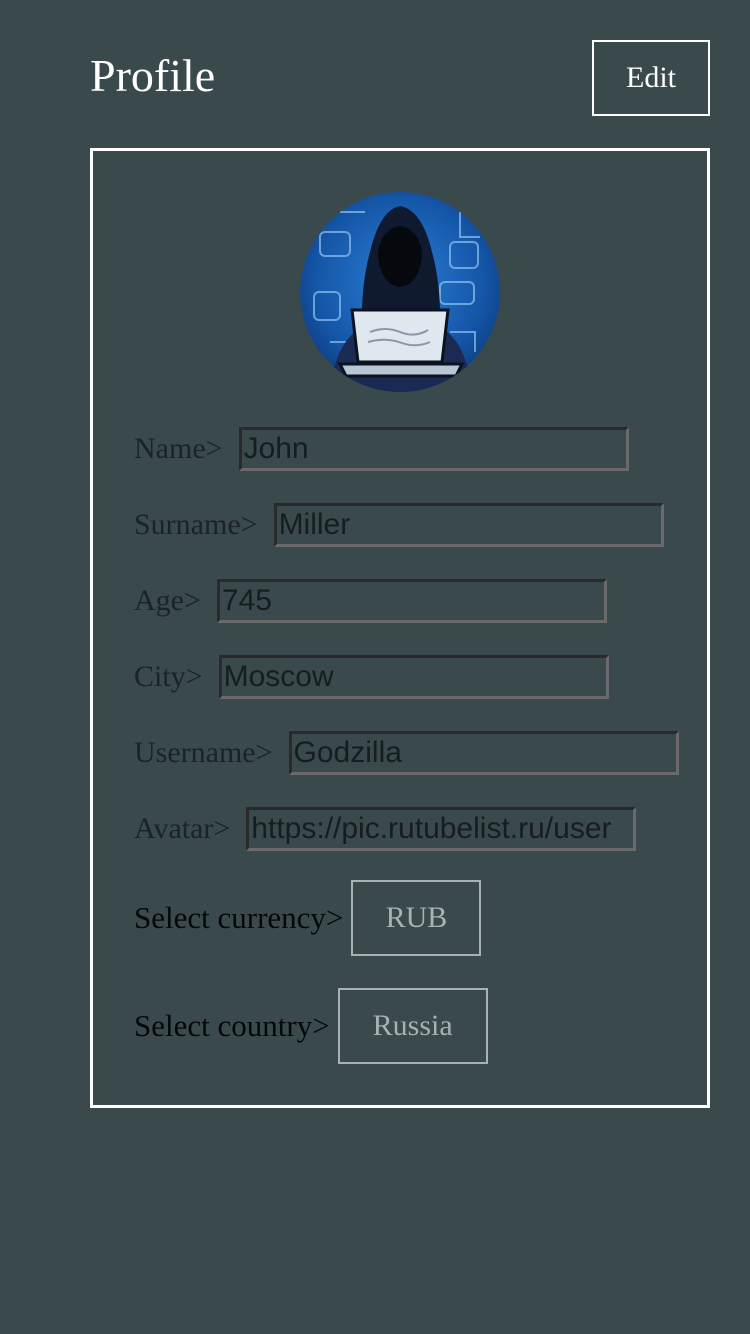 The height and width of the screenshot is (1334, 750). I want to click on username-row: Username>, so click(406, 753).